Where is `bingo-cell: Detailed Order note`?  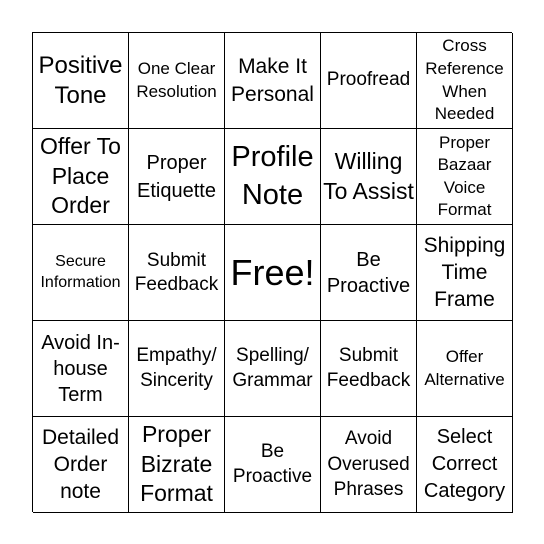
bingo-cell: Detailed Order note is located at coordinates (81, 465).